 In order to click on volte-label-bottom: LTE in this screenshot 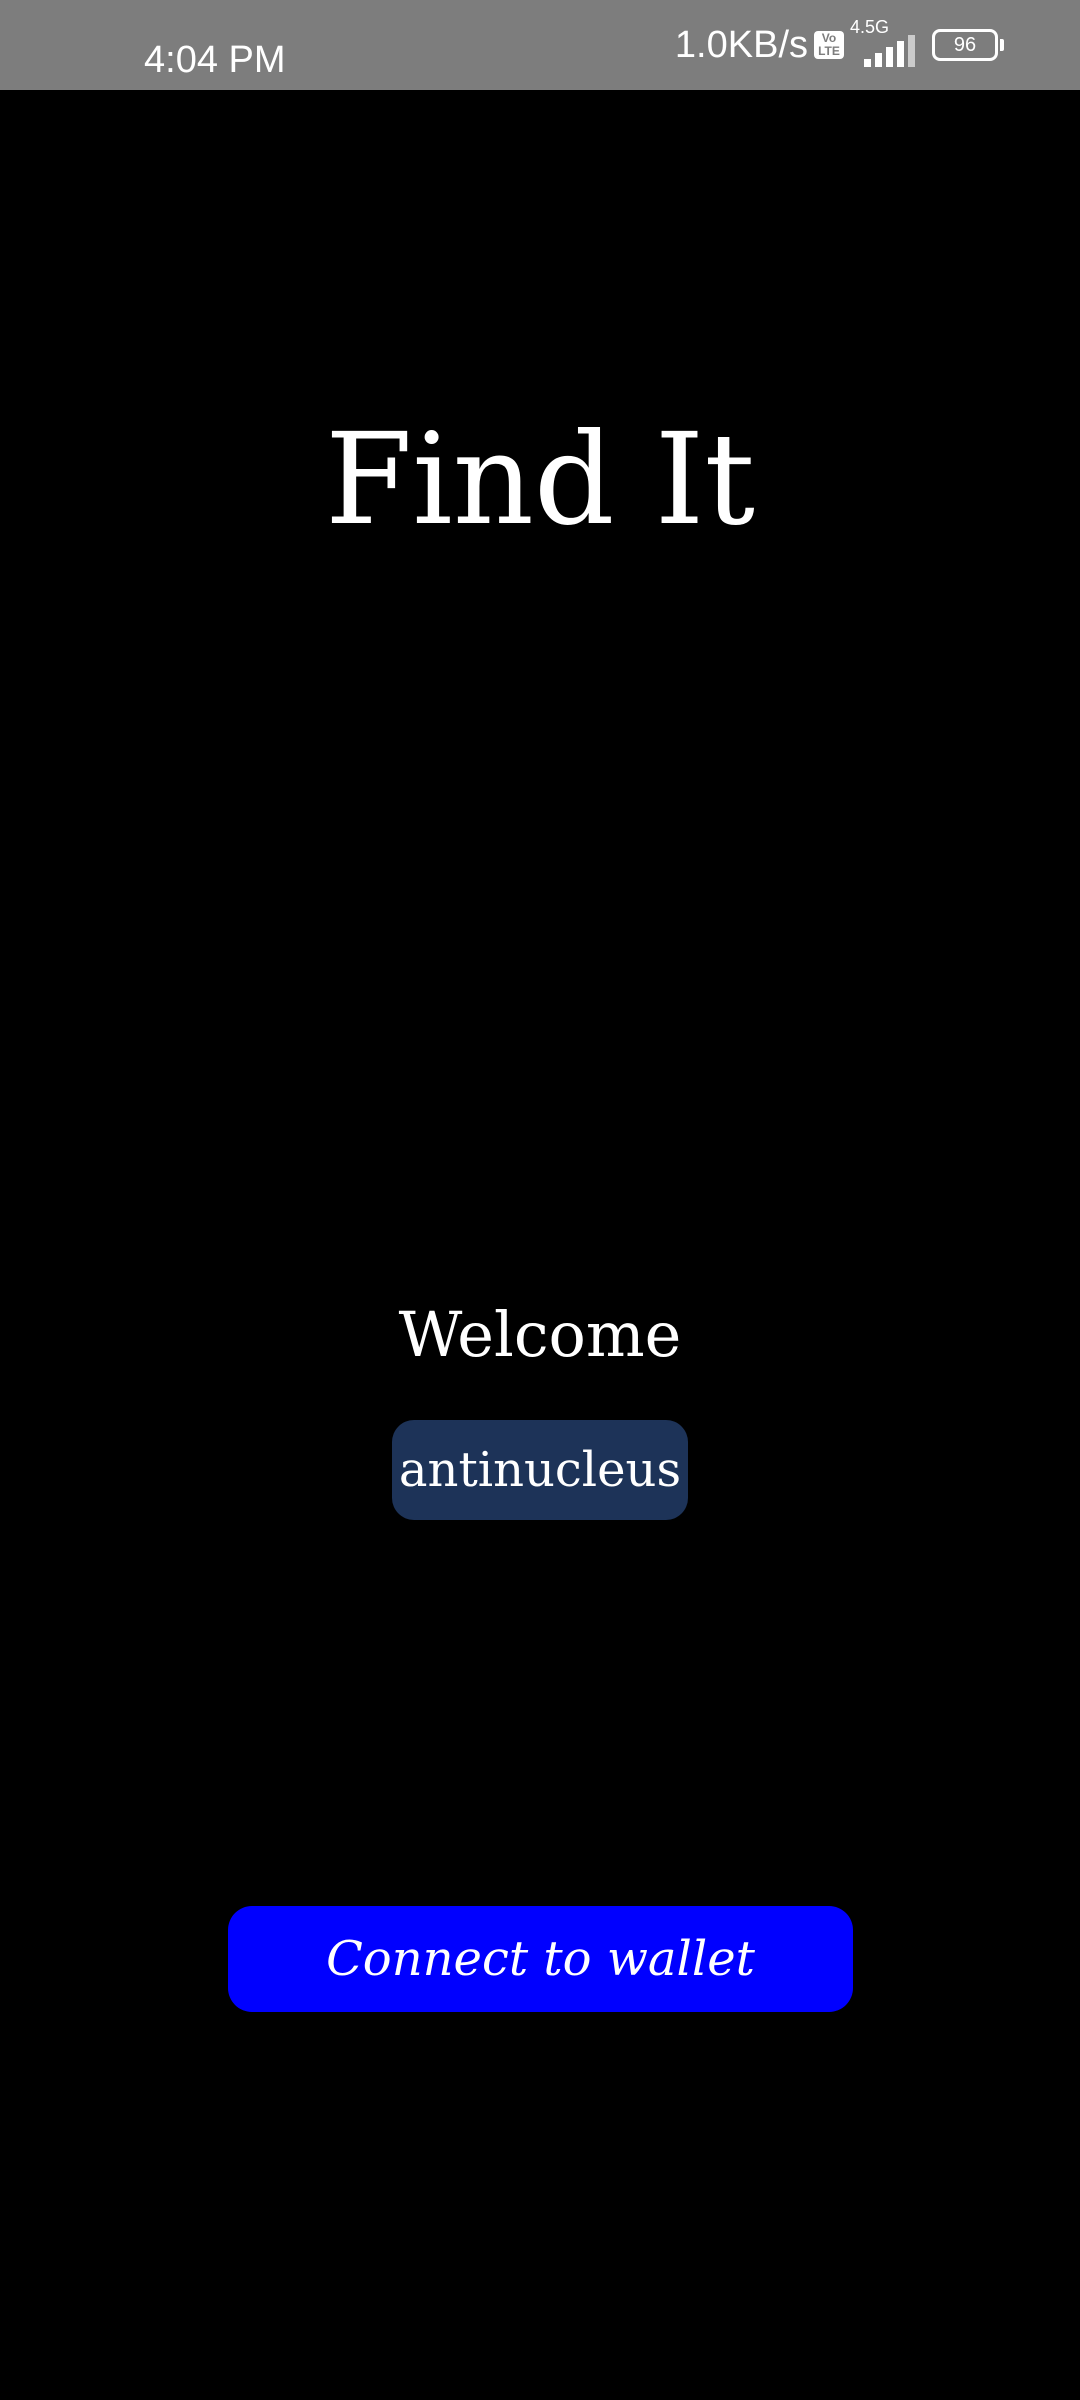, I will do `click(829, 51)`.